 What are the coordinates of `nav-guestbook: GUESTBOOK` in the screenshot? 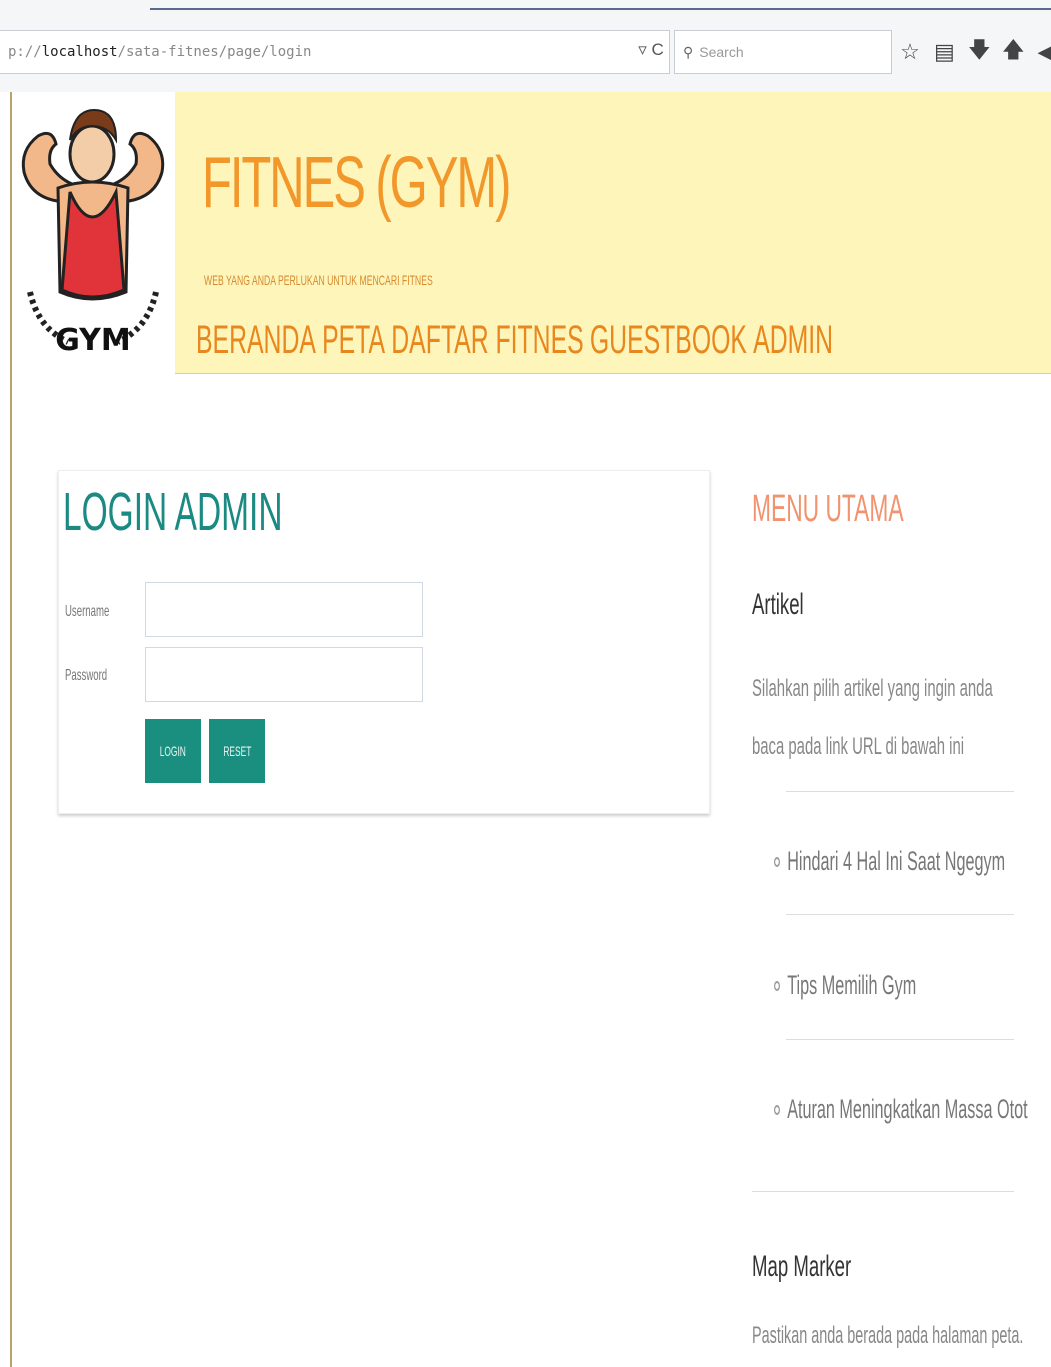 It's located at (668, 340).